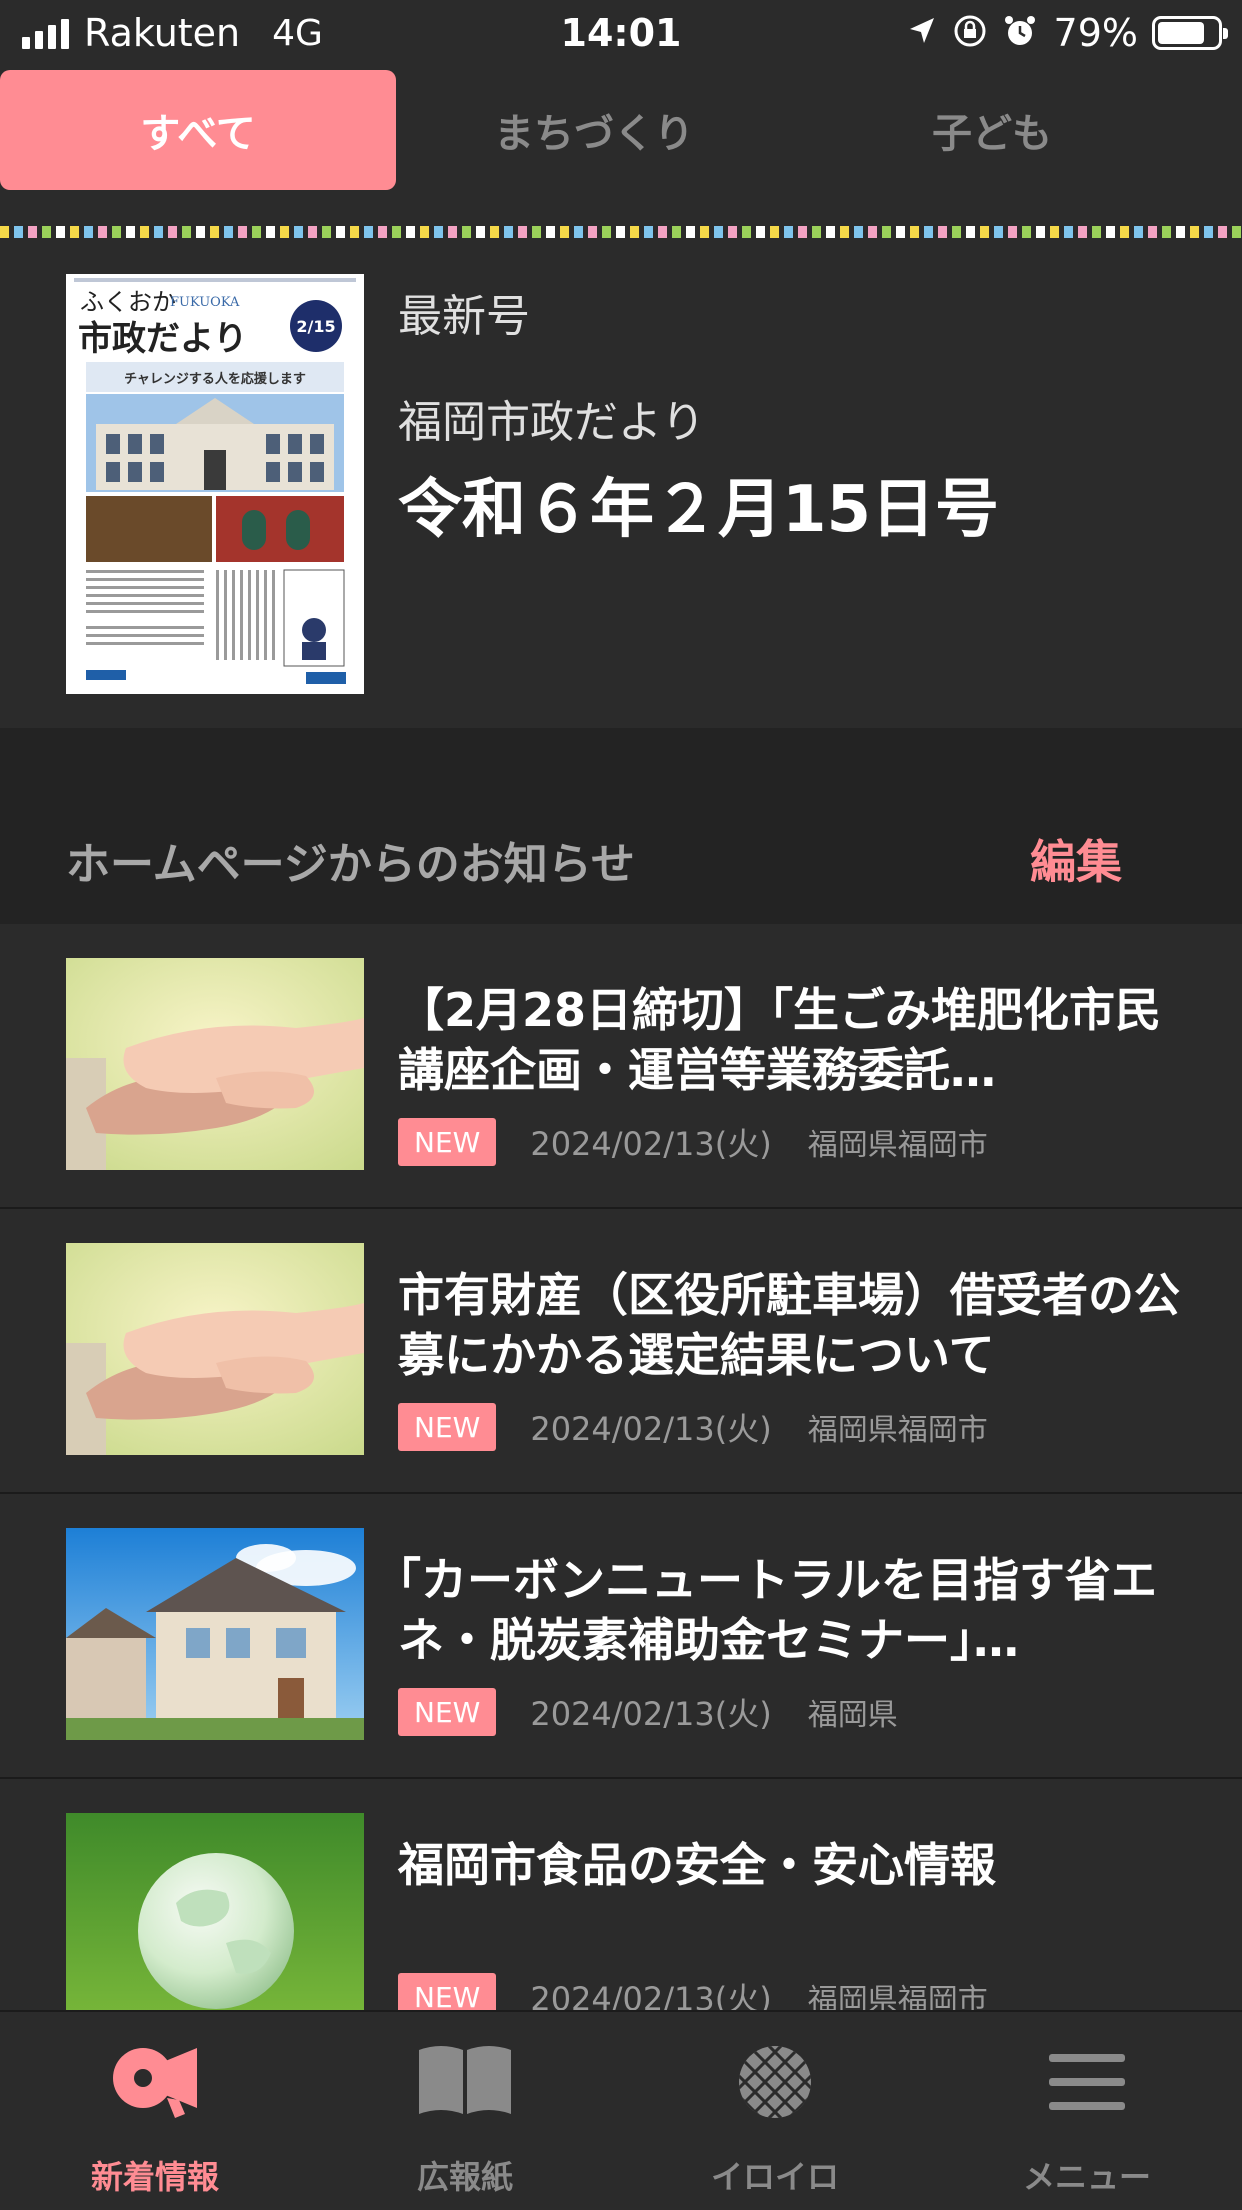 The width and height of the screenshot is (1242, 2210). I want to click on nav-iroiro: イロイロ, so click(775, 2111).